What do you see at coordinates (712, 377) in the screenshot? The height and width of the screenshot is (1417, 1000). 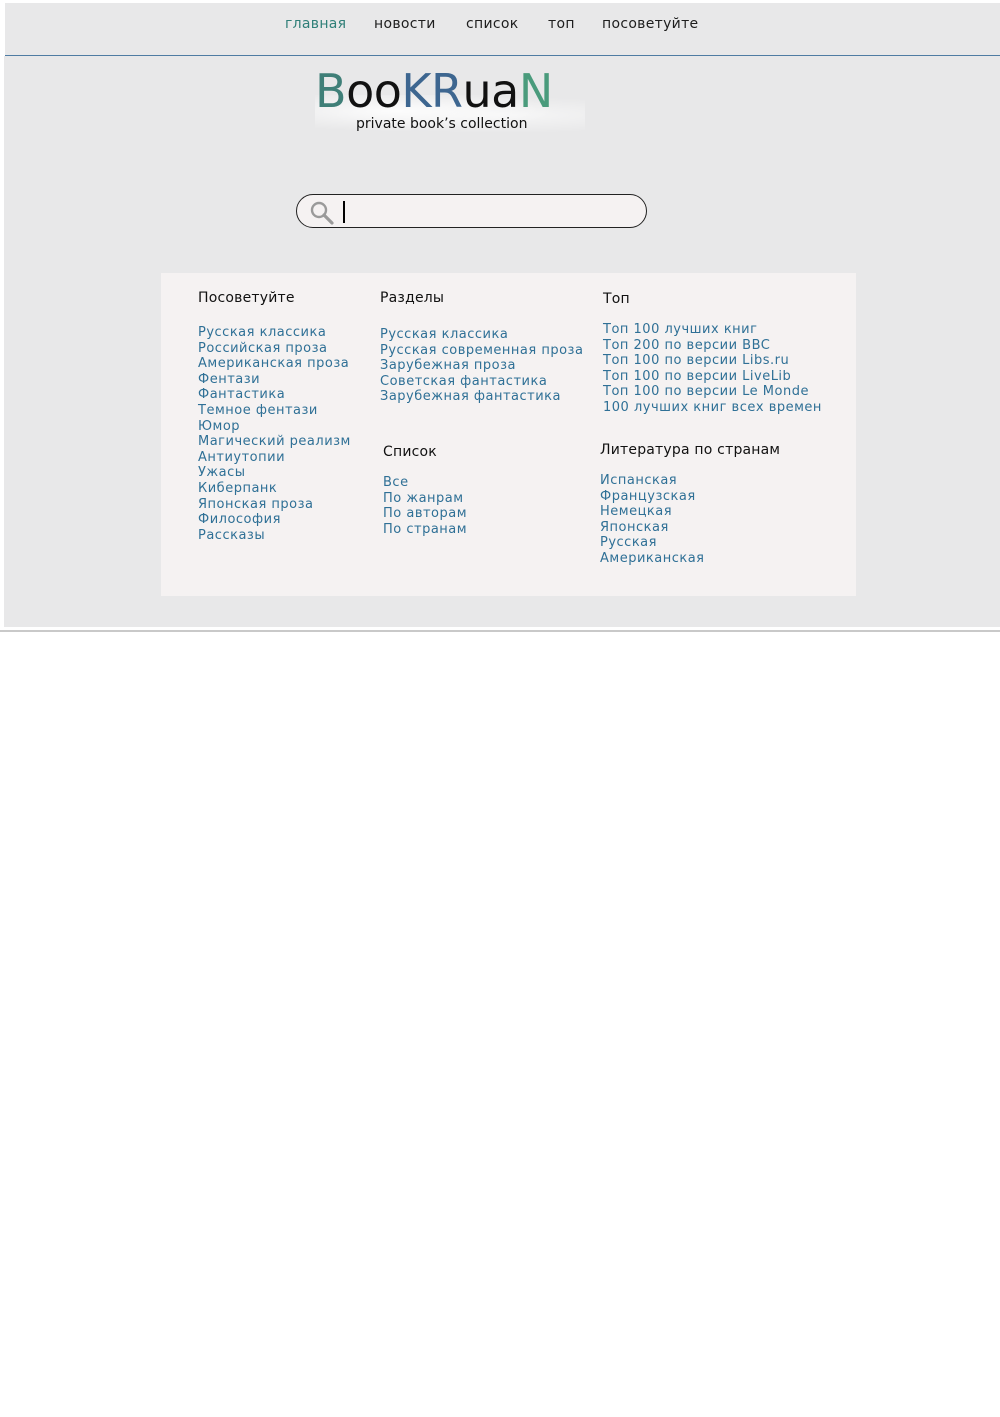 I see `category-link: Топ 100 по версии LiveLib` at bounding box center [712, 377].